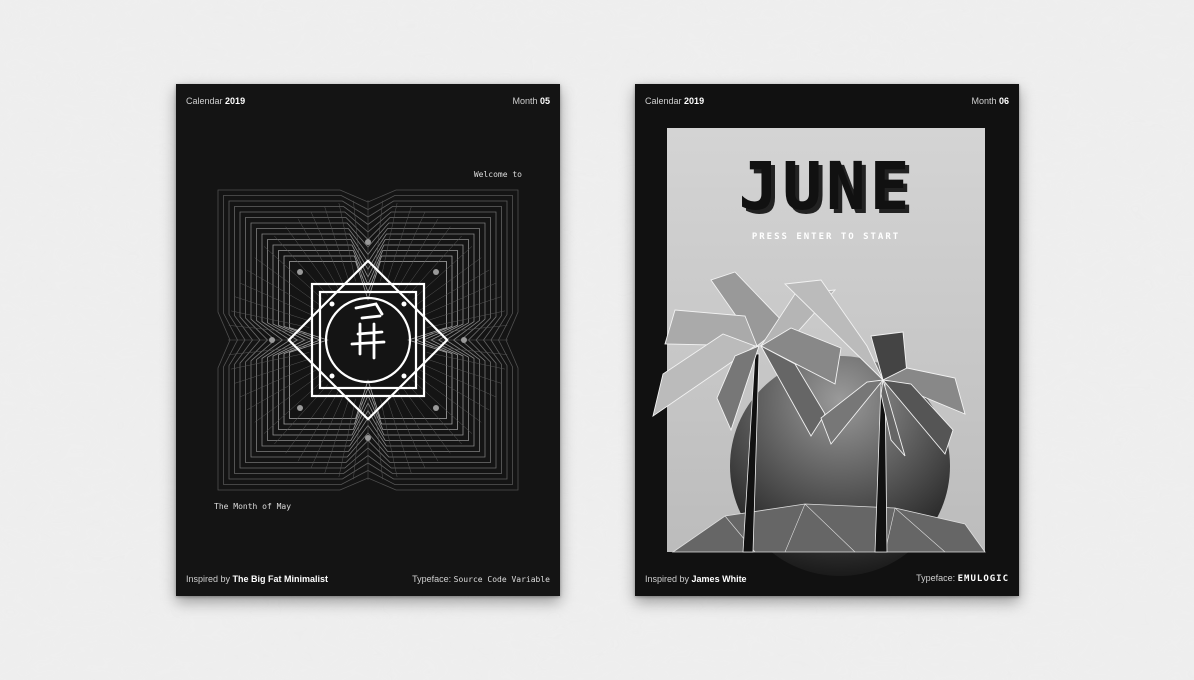 The width and height of the screenshot is (1194, 680). I want to click on may-calendar-label: Calendar 2019, so click(216, 101).